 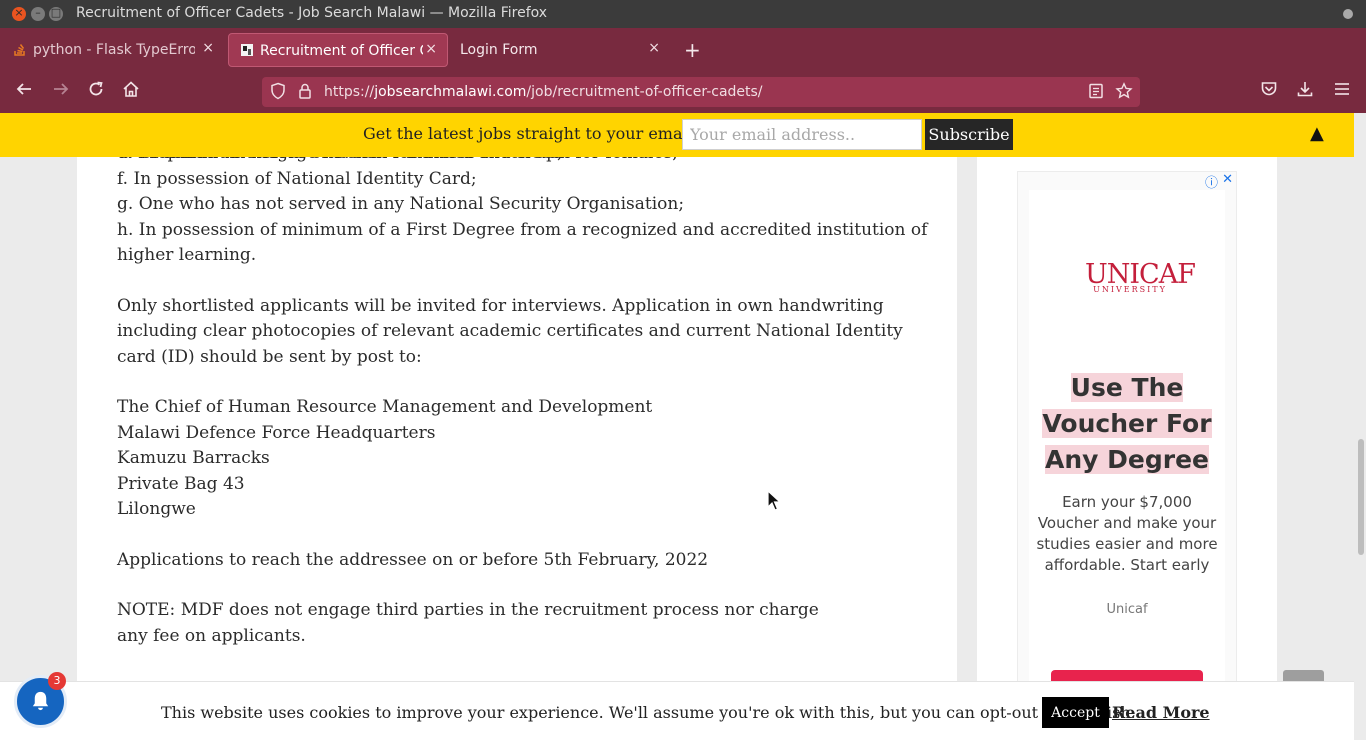 What do you see at coordinates (1342, 91) in the screenshot?
I see `hamburger-menu-icon` at bounding box center [1342, 91].